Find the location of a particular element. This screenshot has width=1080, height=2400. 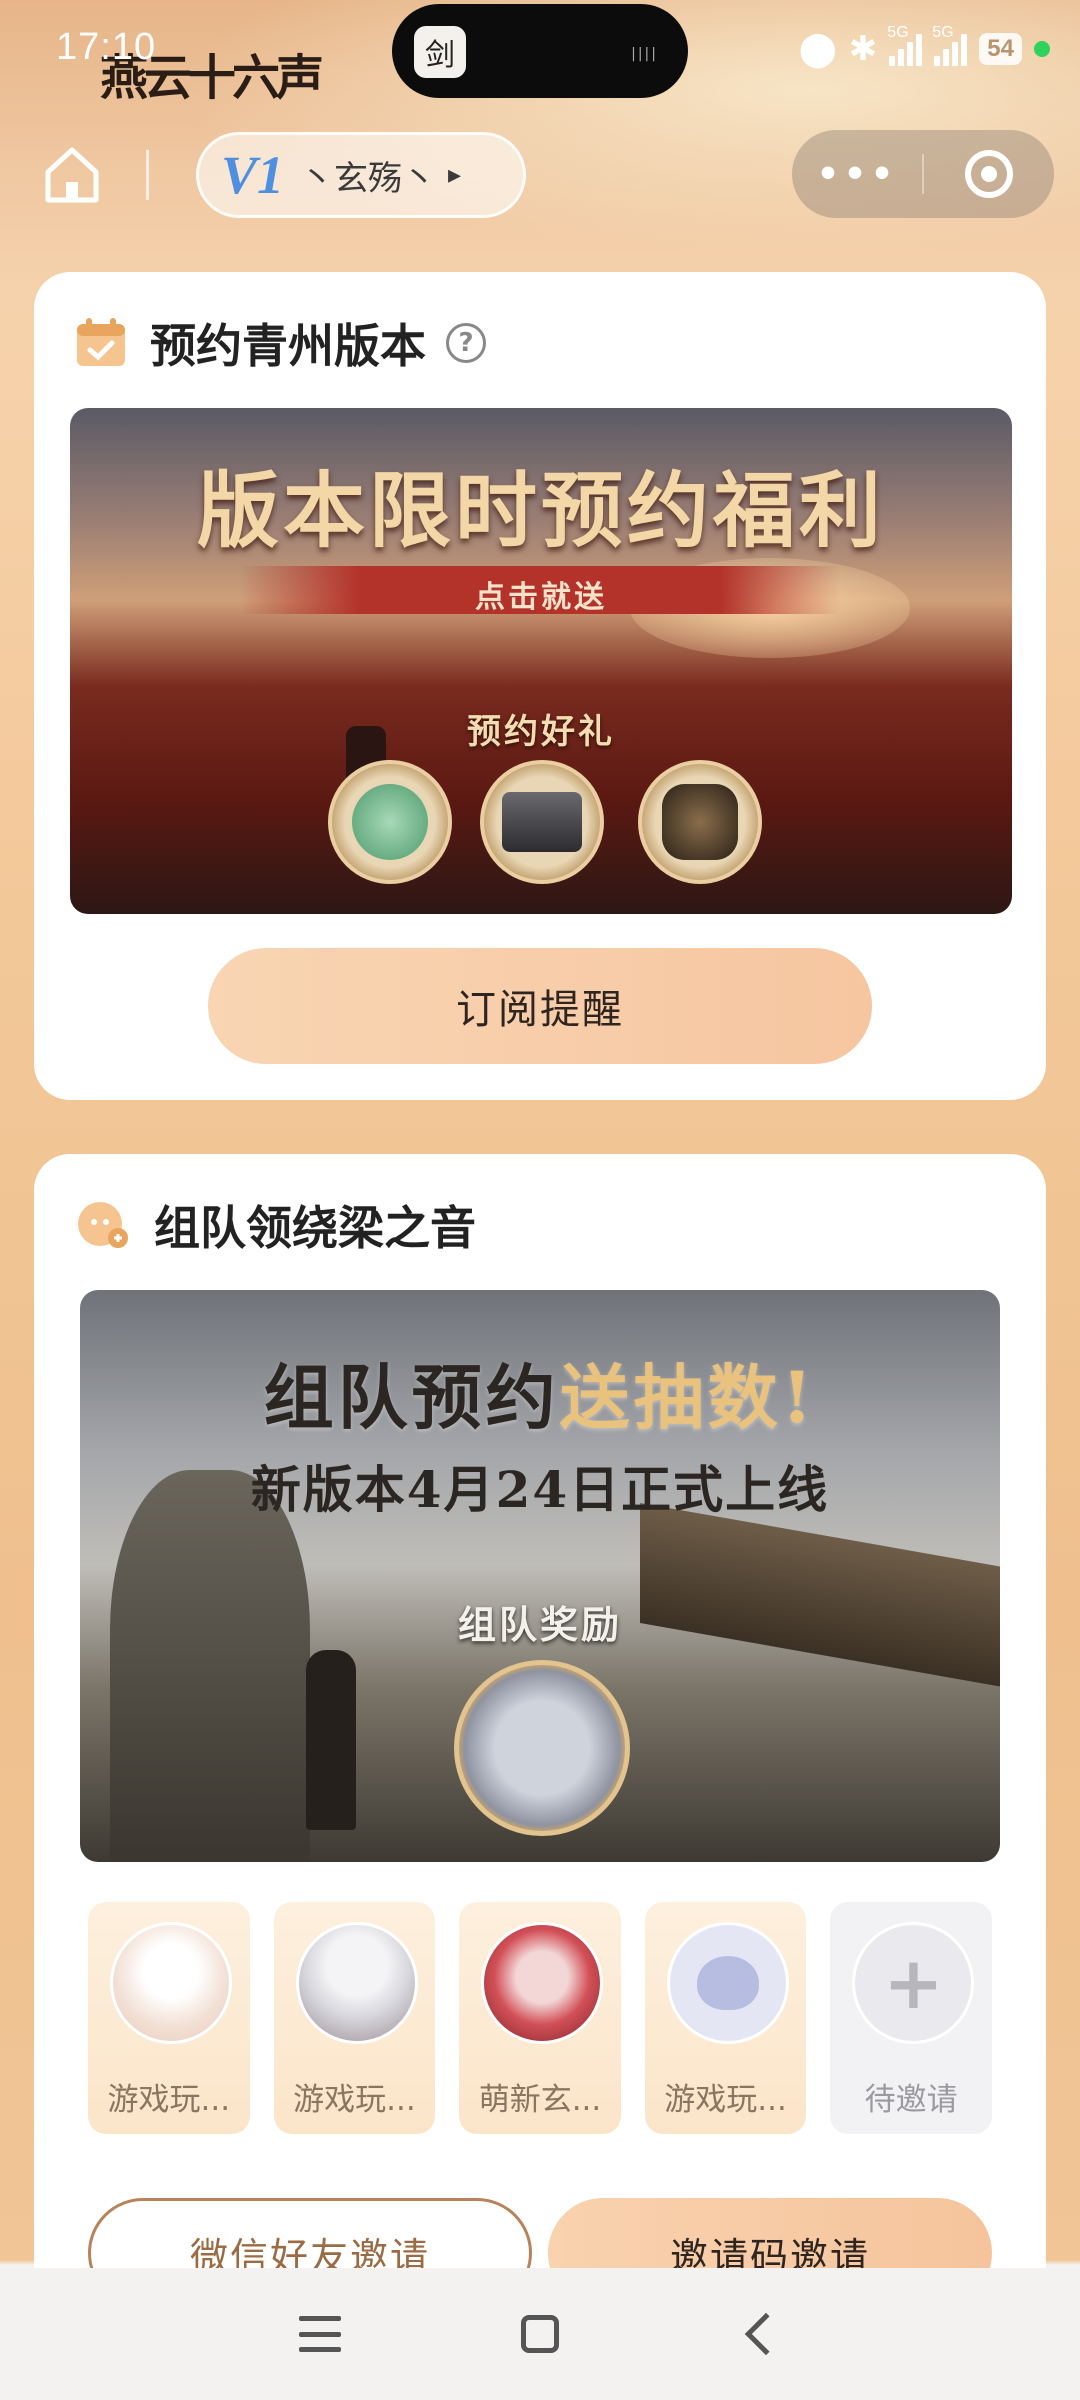

team-member-list: 游戏玩... 游戏玩... 萌新玄... 游戏玩... + 待邀请 is located at coordinates (540, 2018).